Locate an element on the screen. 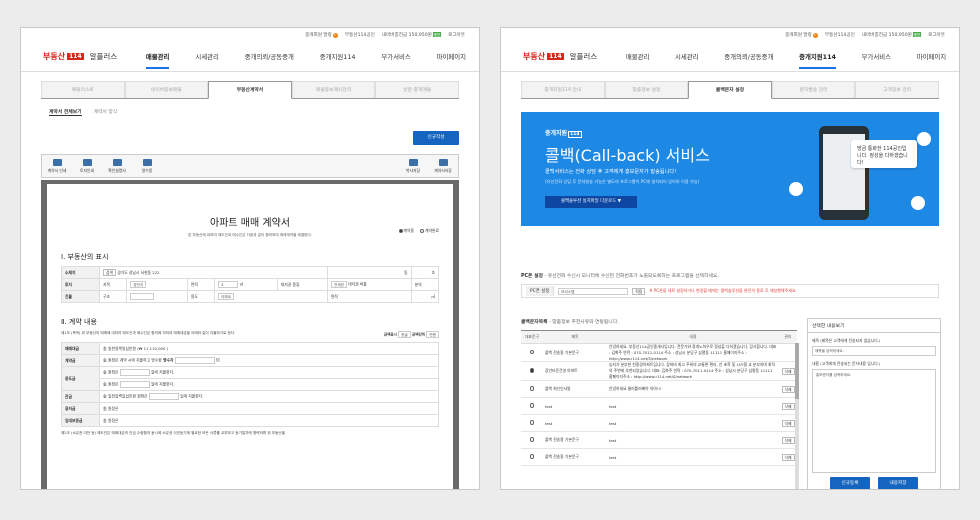 This screenshot has width=980, height=520. nav-all-contracts: 계약서 전체보기 is located at coordinates (65, 112).